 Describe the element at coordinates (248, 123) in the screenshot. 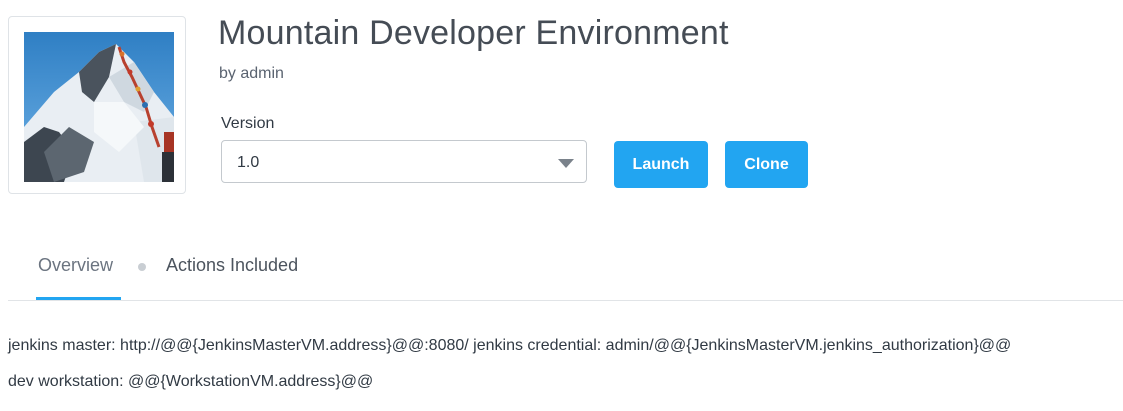

I see `version-label: Version` at that location.